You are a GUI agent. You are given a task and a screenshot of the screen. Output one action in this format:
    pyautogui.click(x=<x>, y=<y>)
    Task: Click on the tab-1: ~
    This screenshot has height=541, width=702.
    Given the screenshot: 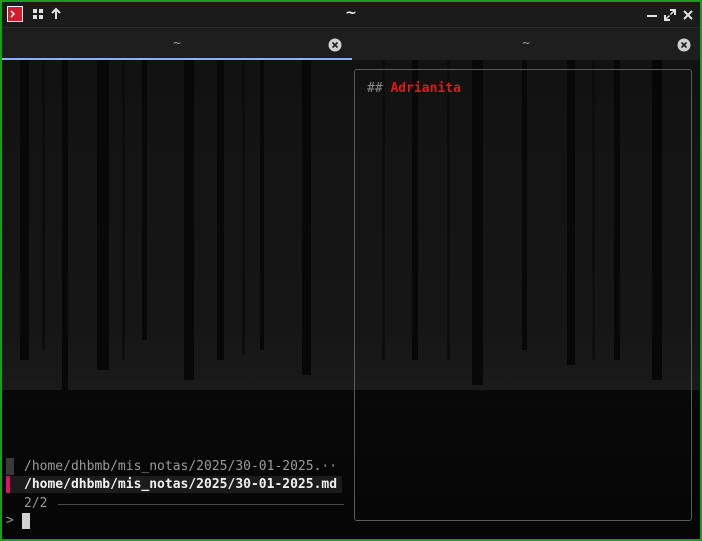 What is the action you would take?
    pyautogui.click(x=177, y=44)
    